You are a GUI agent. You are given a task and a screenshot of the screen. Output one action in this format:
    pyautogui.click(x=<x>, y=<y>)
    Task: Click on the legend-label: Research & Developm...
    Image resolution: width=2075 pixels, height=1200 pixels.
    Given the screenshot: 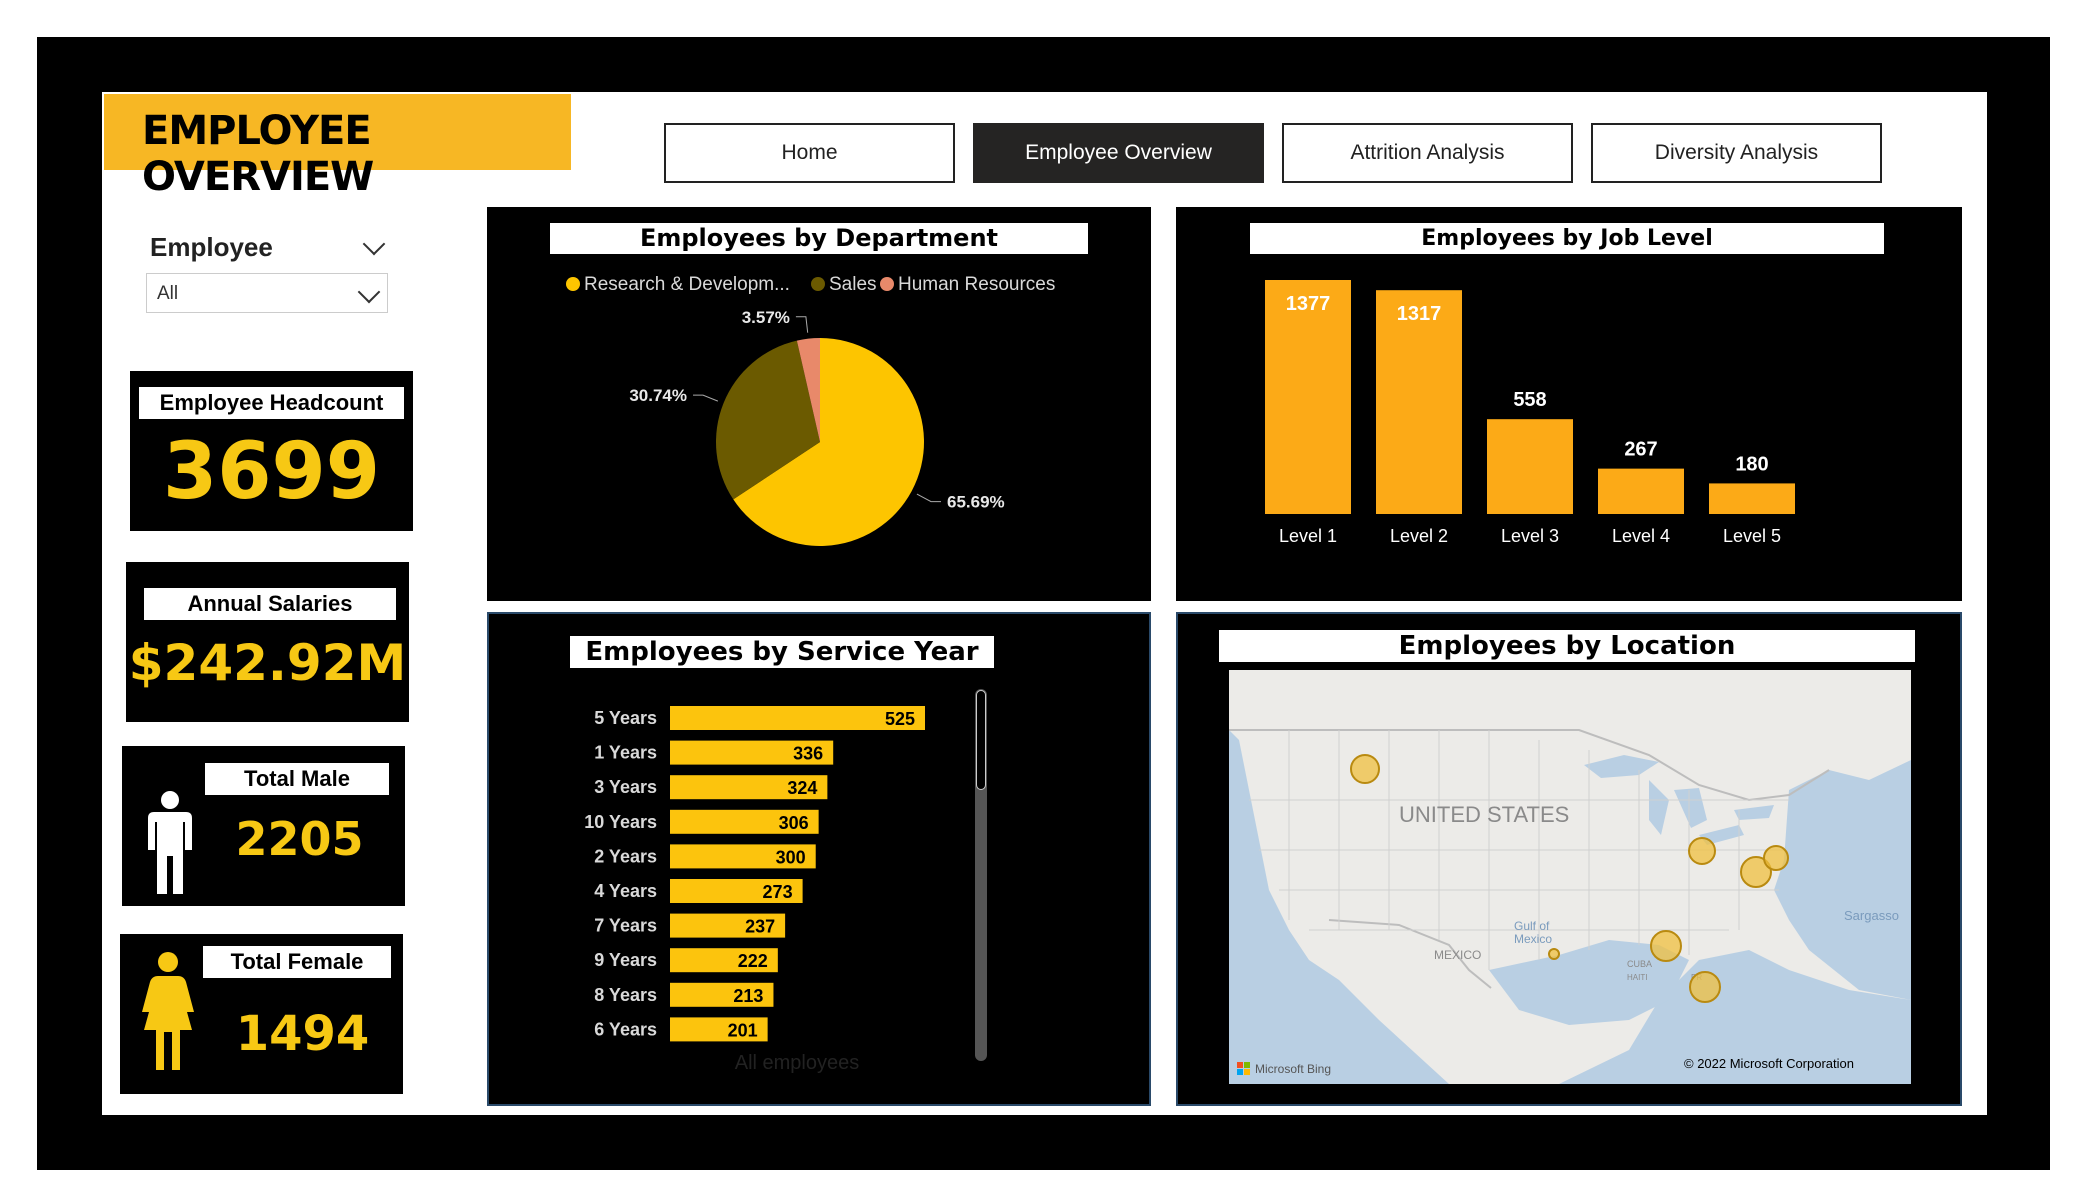 What is the action you would take?
    pyautogui.click(x=687, y=284)
    